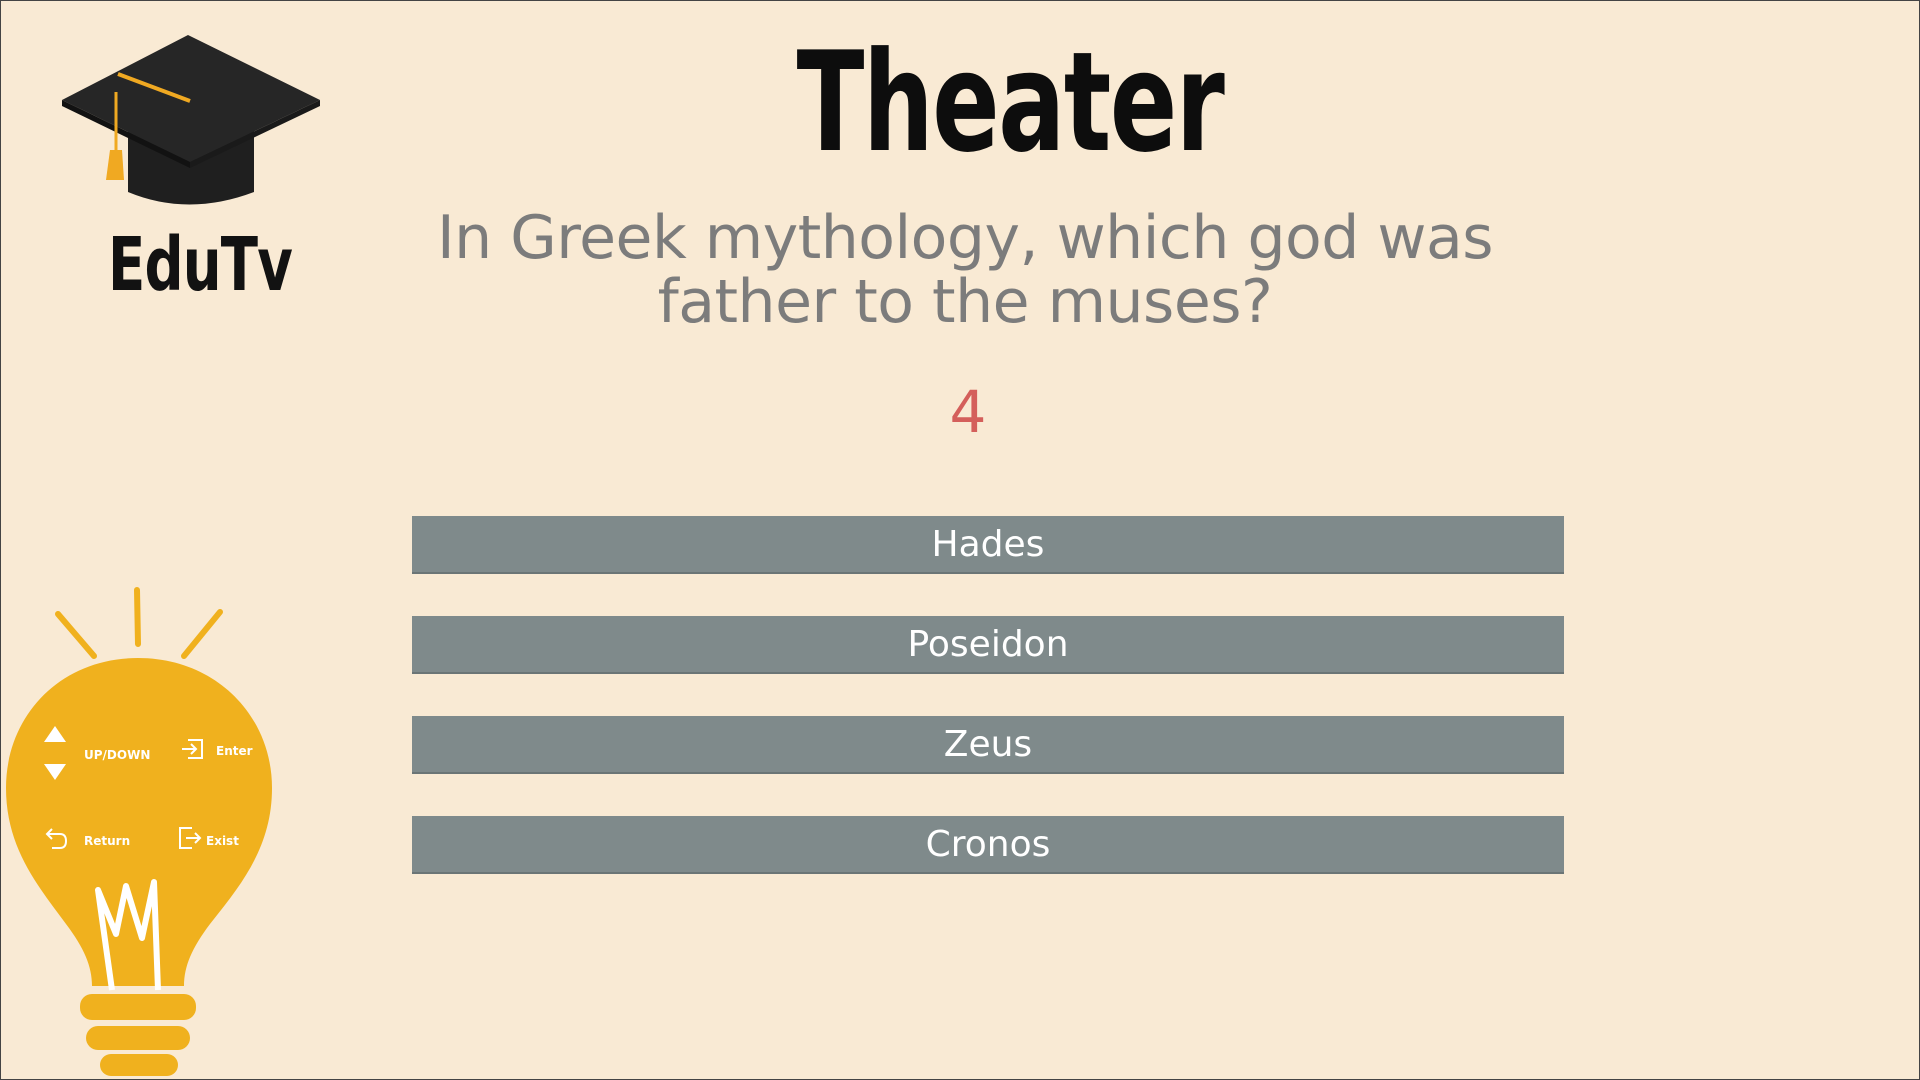 Image resolution: width=1920 pixels, height=1080 pixels. Describe the element at coordinates (988, 745) in the screenshot. I see `answer-option-zeus: Zeus` at that location.